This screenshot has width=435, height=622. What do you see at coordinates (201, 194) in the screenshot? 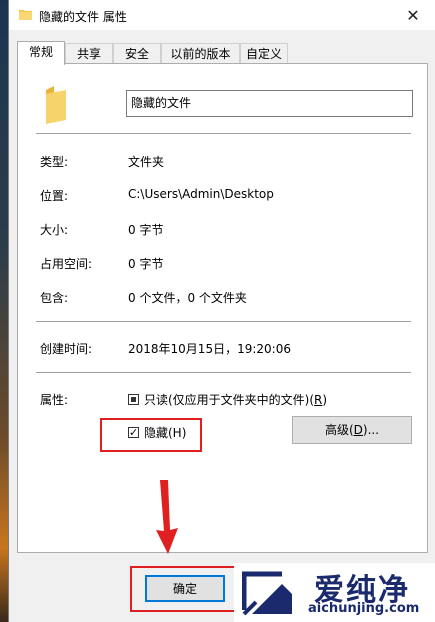
I see `location-value: C:\Users\Admin\Desktop` at bounding box center [201, 194].